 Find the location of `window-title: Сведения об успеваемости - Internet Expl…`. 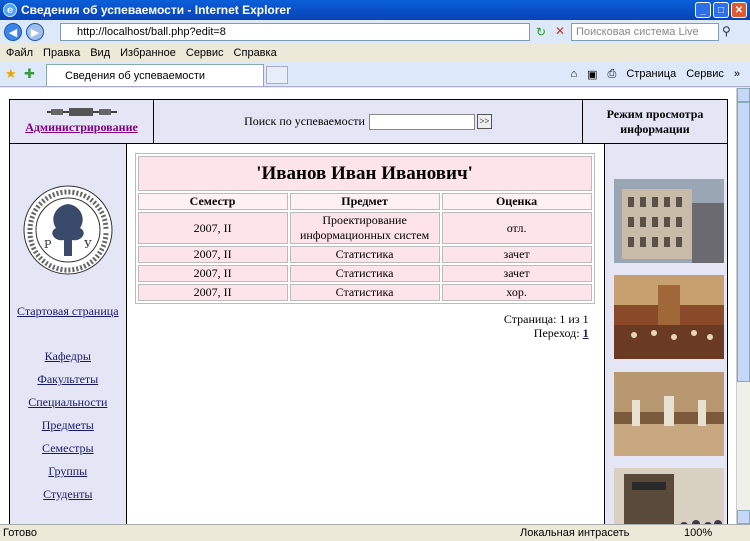

window-title: Сведения об успеваемости - Internet Expl… is located at coordinates (156, 10).